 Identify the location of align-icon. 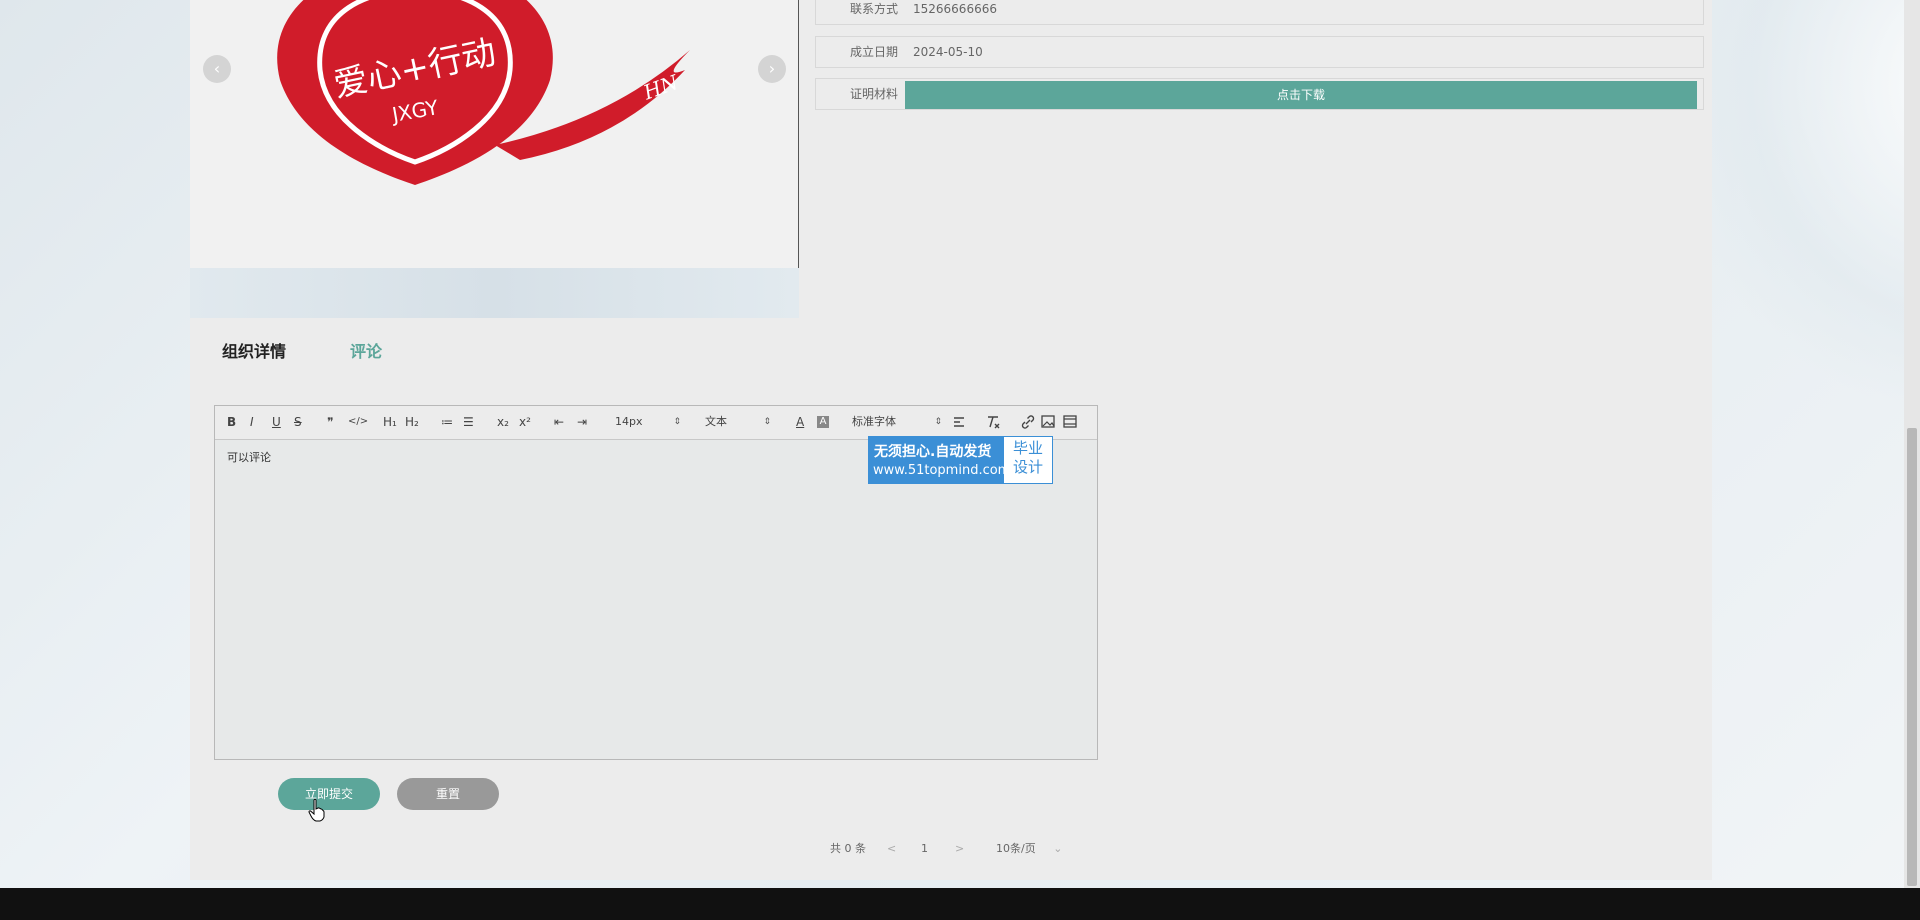
(959, 424).